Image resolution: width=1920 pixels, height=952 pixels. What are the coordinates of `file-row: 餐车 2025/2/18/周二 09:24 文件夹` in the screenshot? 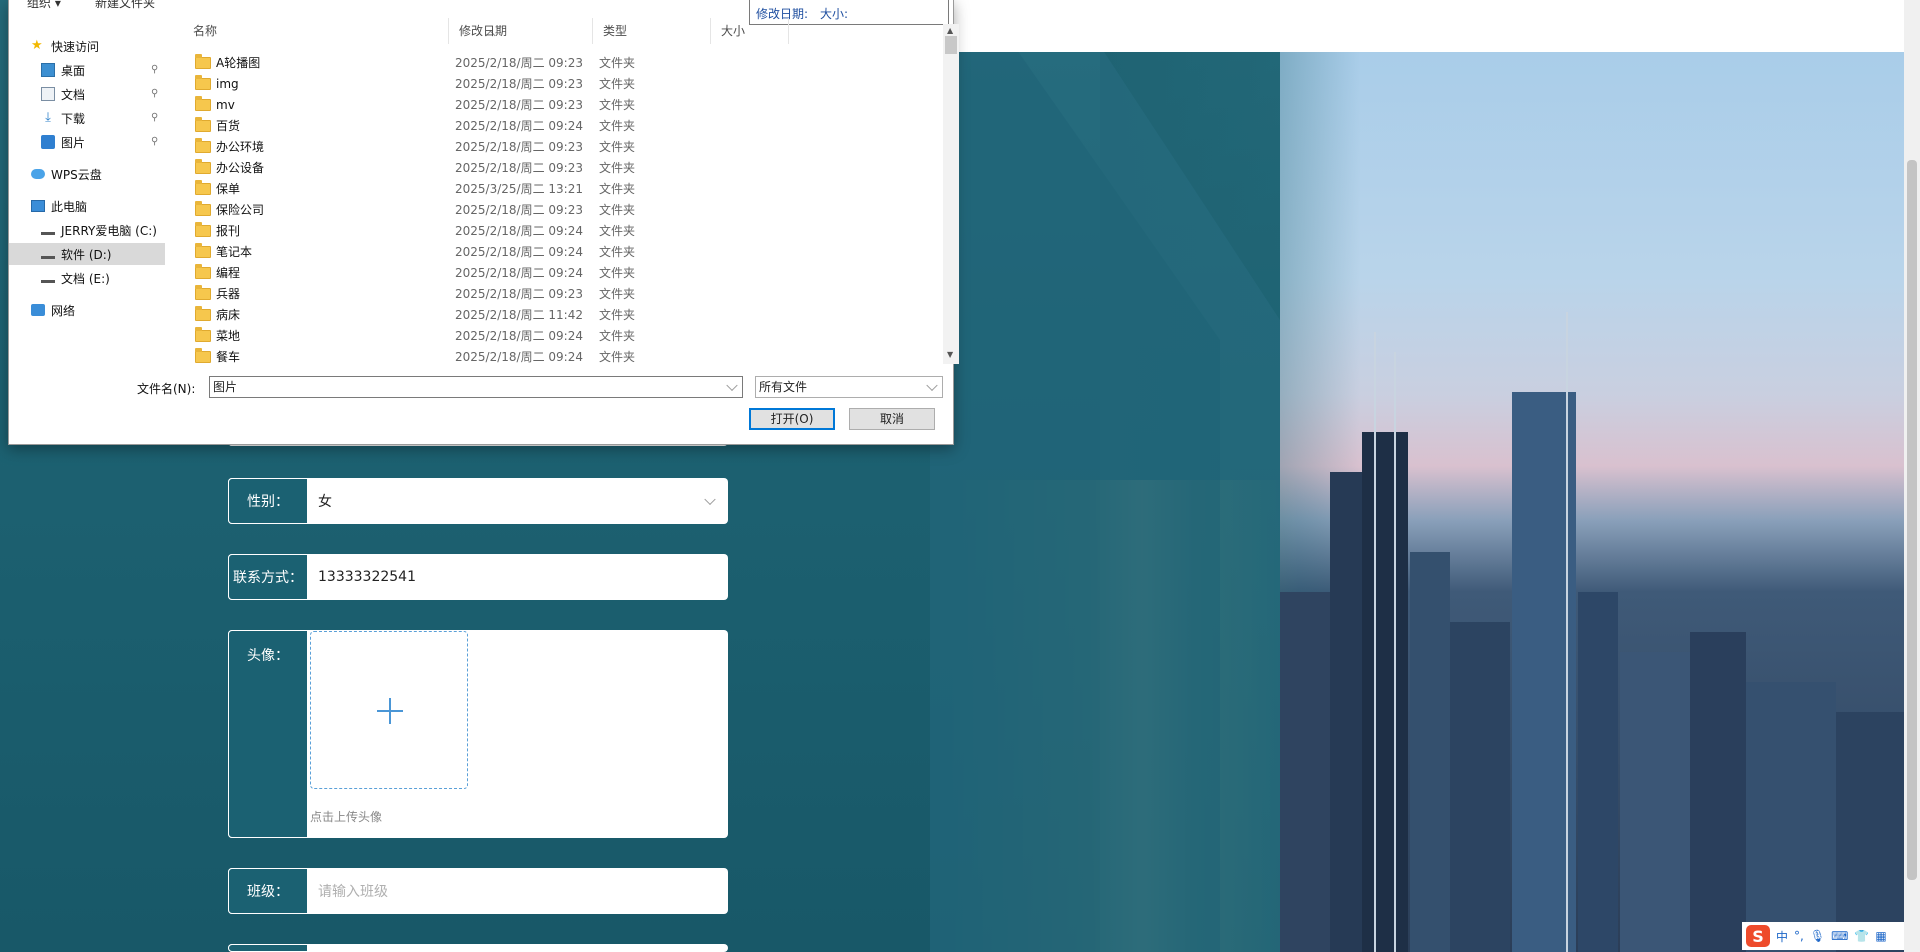 It's located at (563, 355).